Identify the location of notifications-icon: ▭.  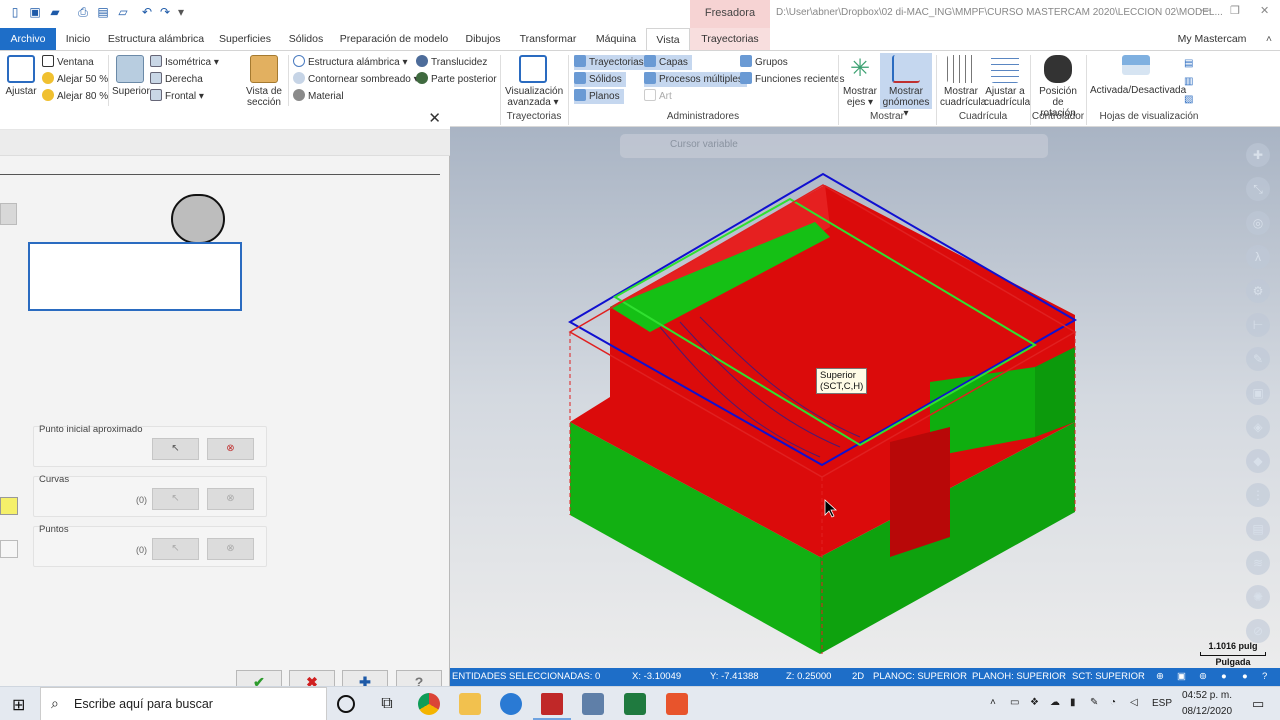
(1258, 704).